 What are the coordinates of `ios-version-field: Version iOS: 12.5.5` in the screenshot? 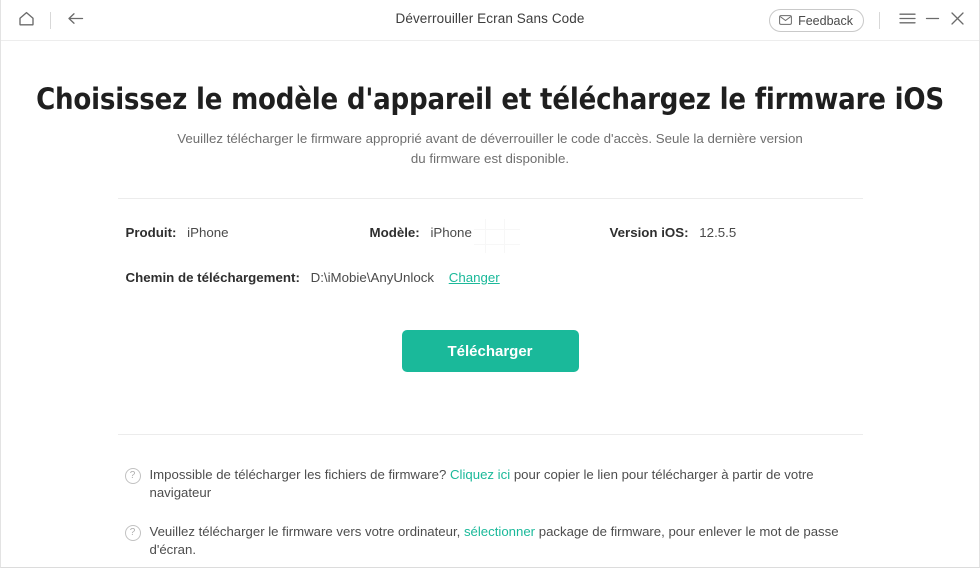 It's located at (673, 232).